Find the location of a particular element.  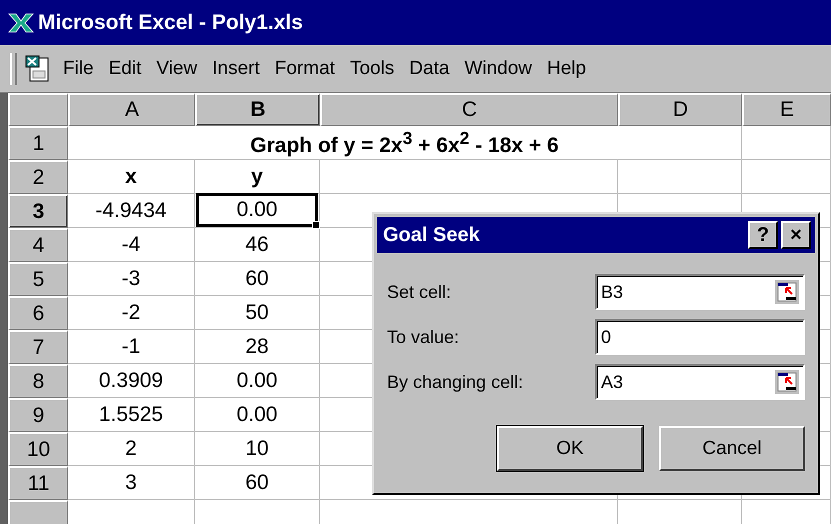

column-header: A is located at coordinates (131, 109).